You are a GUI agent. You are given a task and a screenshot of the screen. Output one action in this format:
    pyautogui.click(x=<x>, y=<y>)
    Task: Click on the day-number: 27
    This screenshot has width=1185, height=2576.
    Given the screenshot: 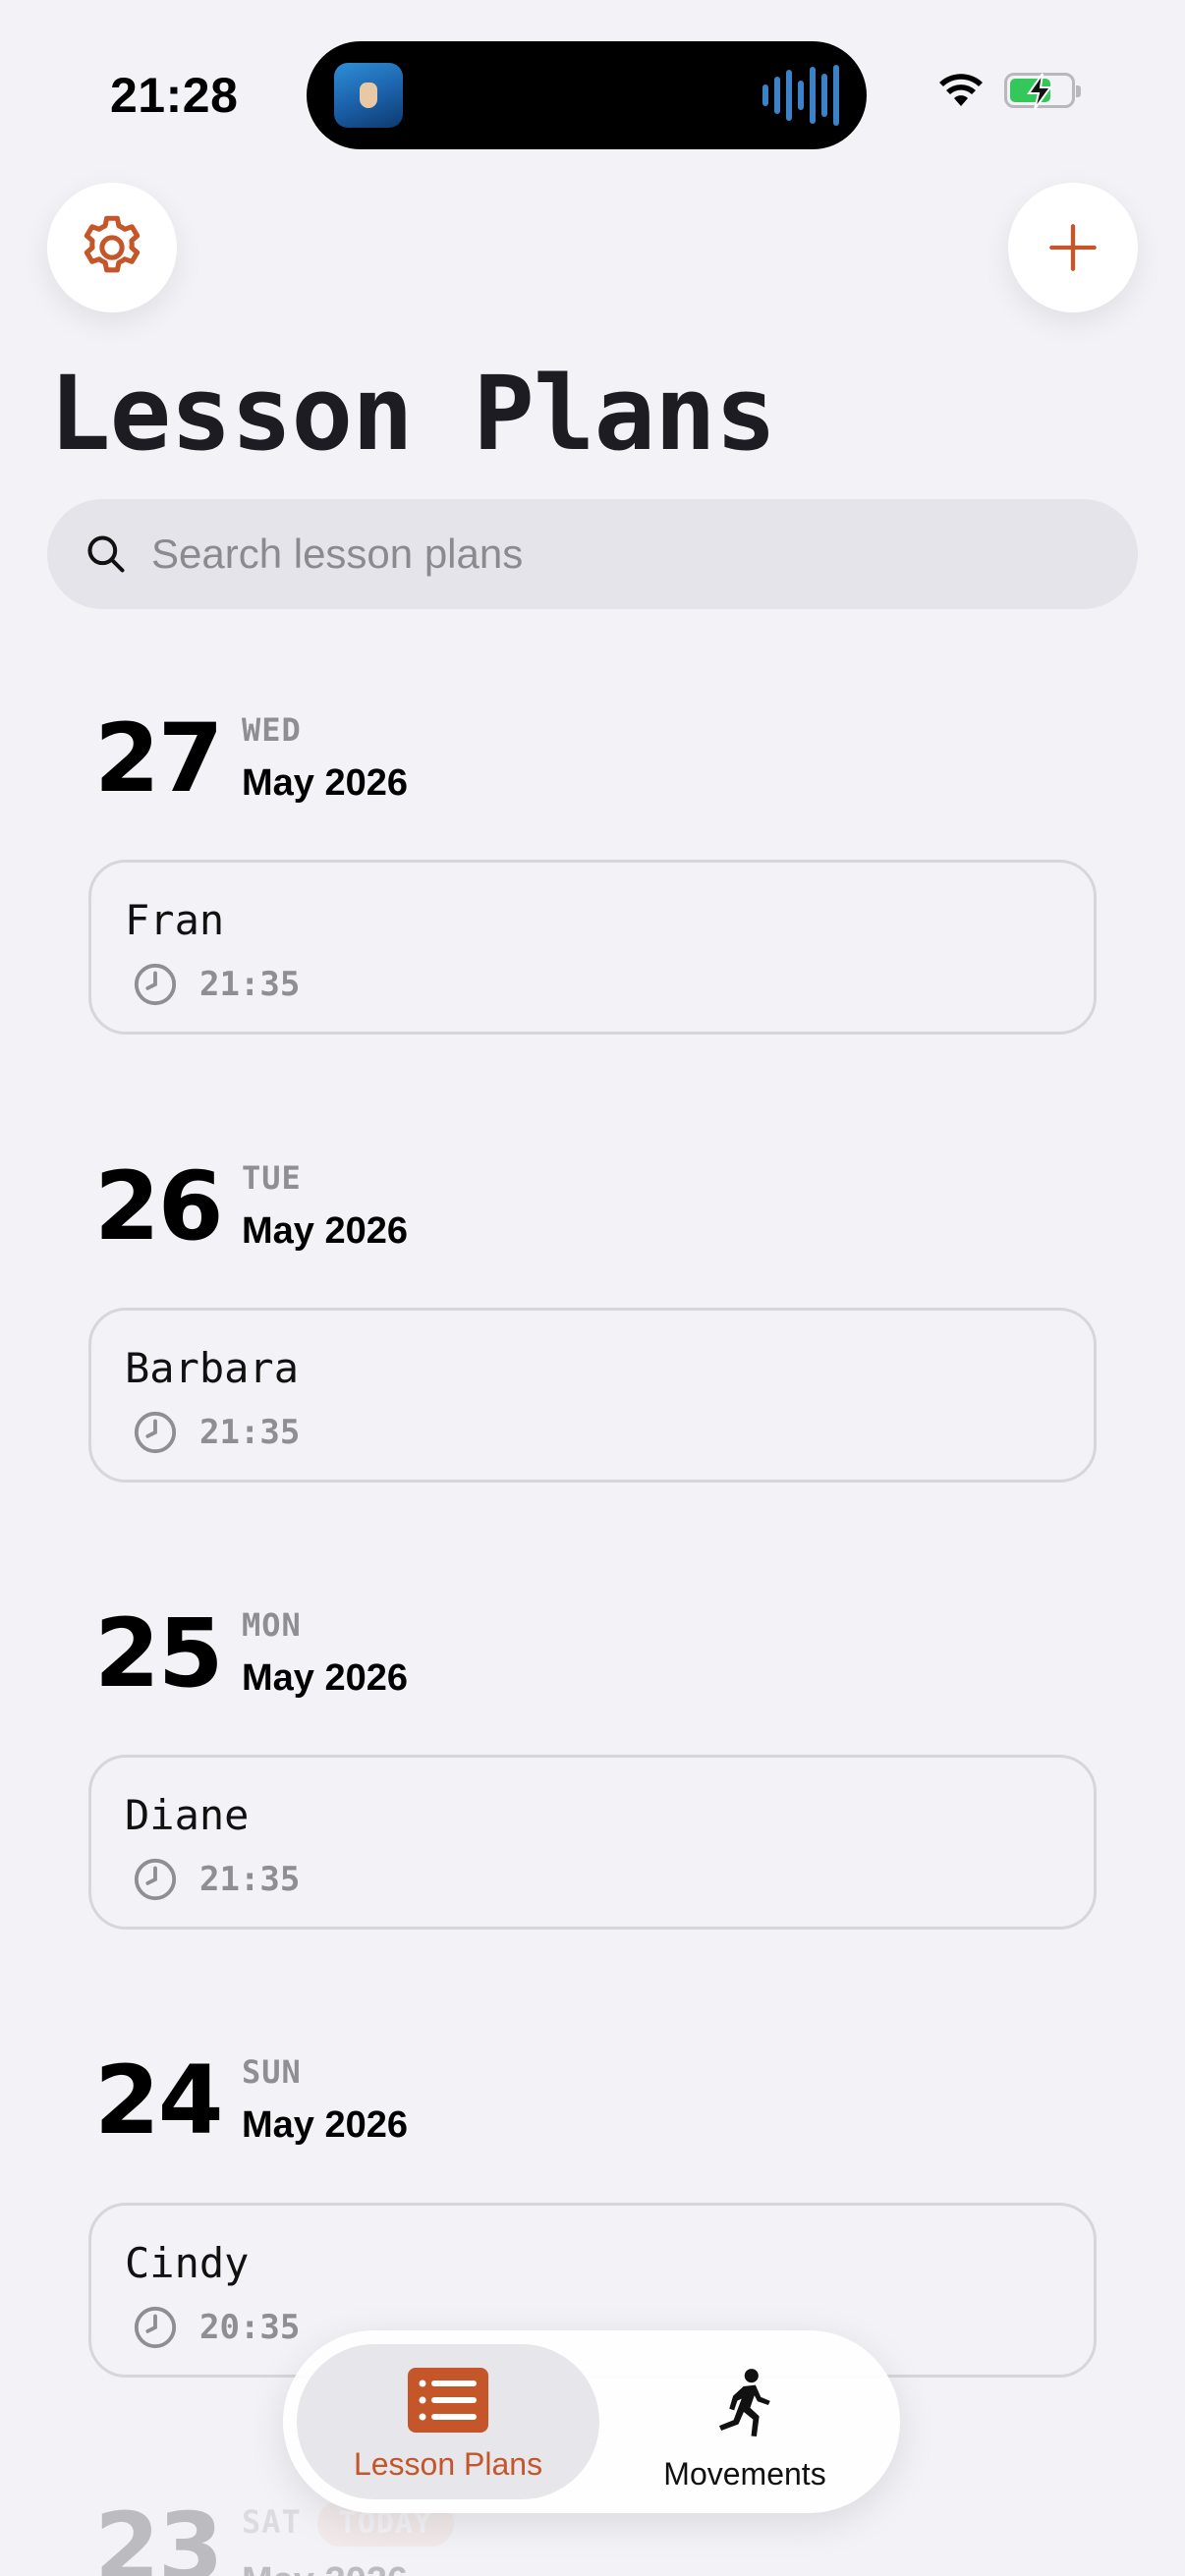 What is the action you would take?
    pyautogui.click(x=159, y=758)
    